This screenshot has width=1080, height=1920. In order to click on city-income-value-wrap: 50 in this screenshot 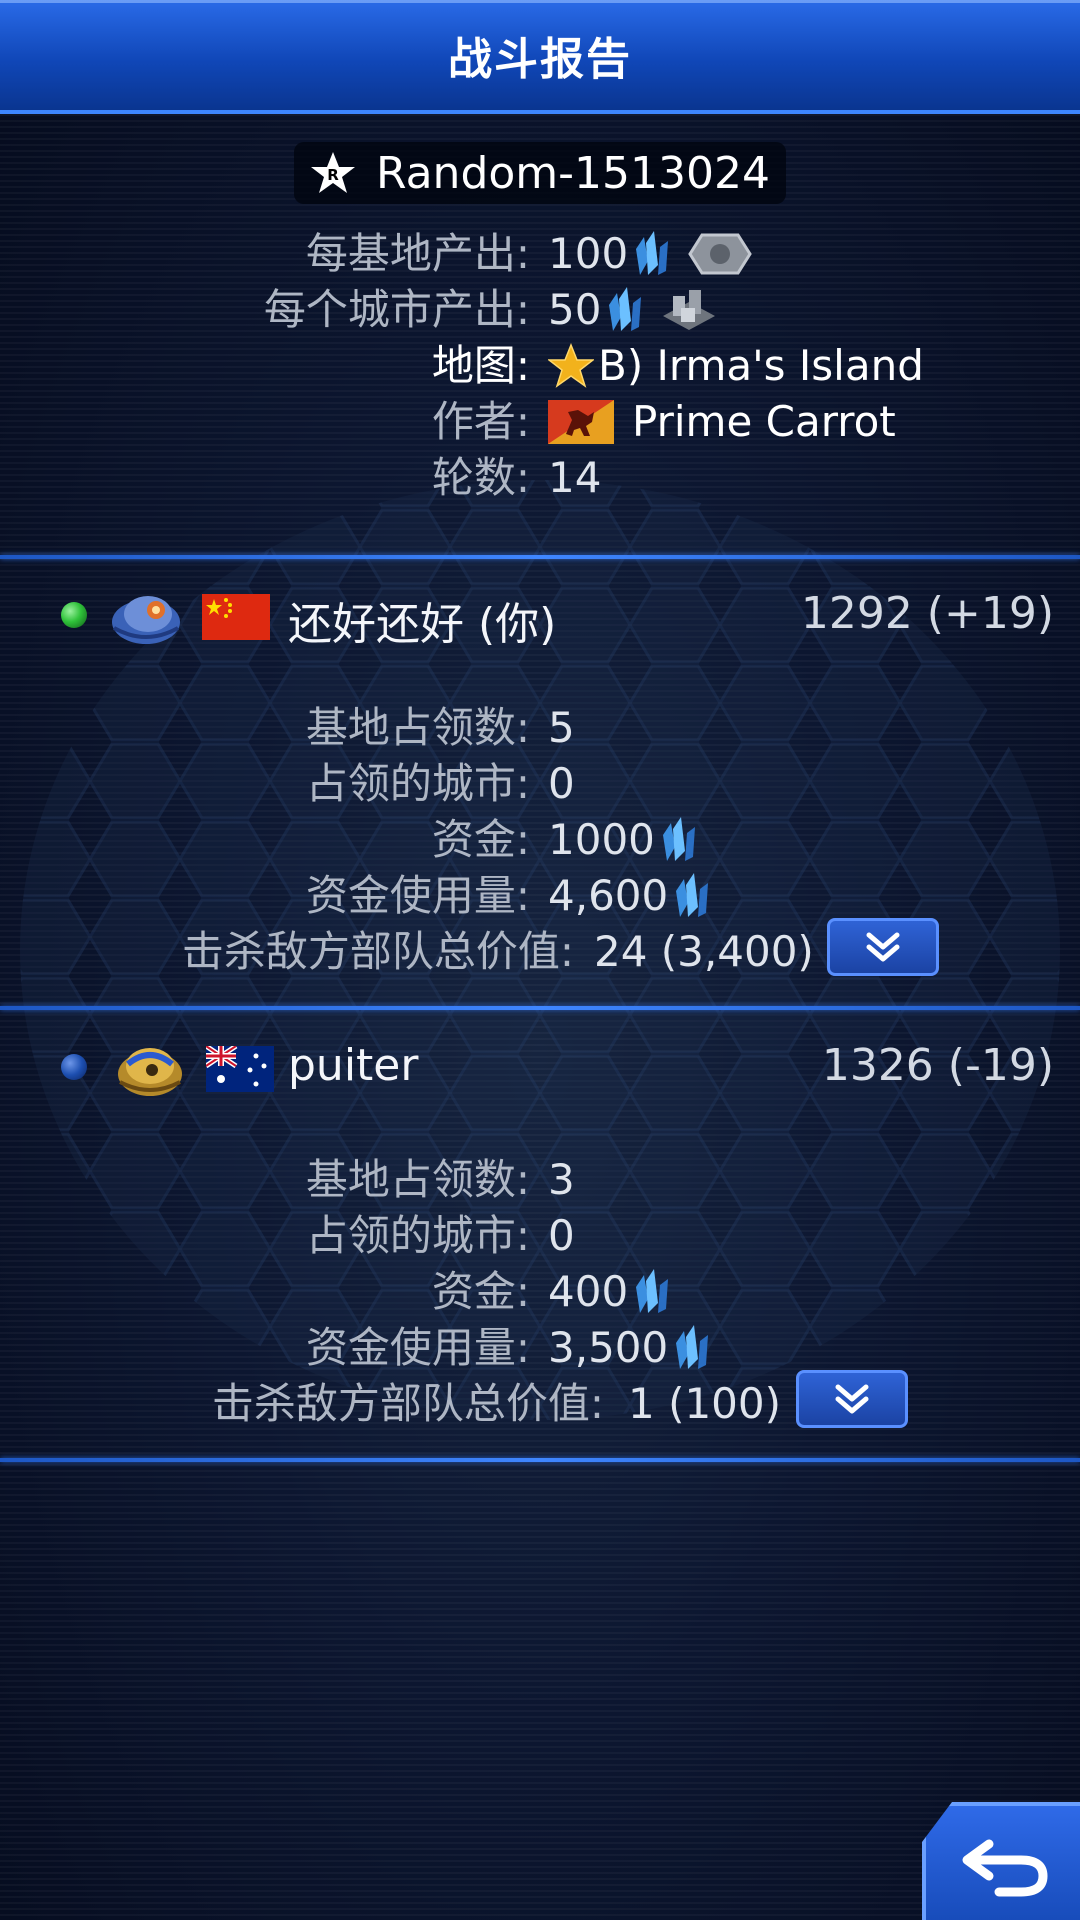, I will do `click(633, 310)`.